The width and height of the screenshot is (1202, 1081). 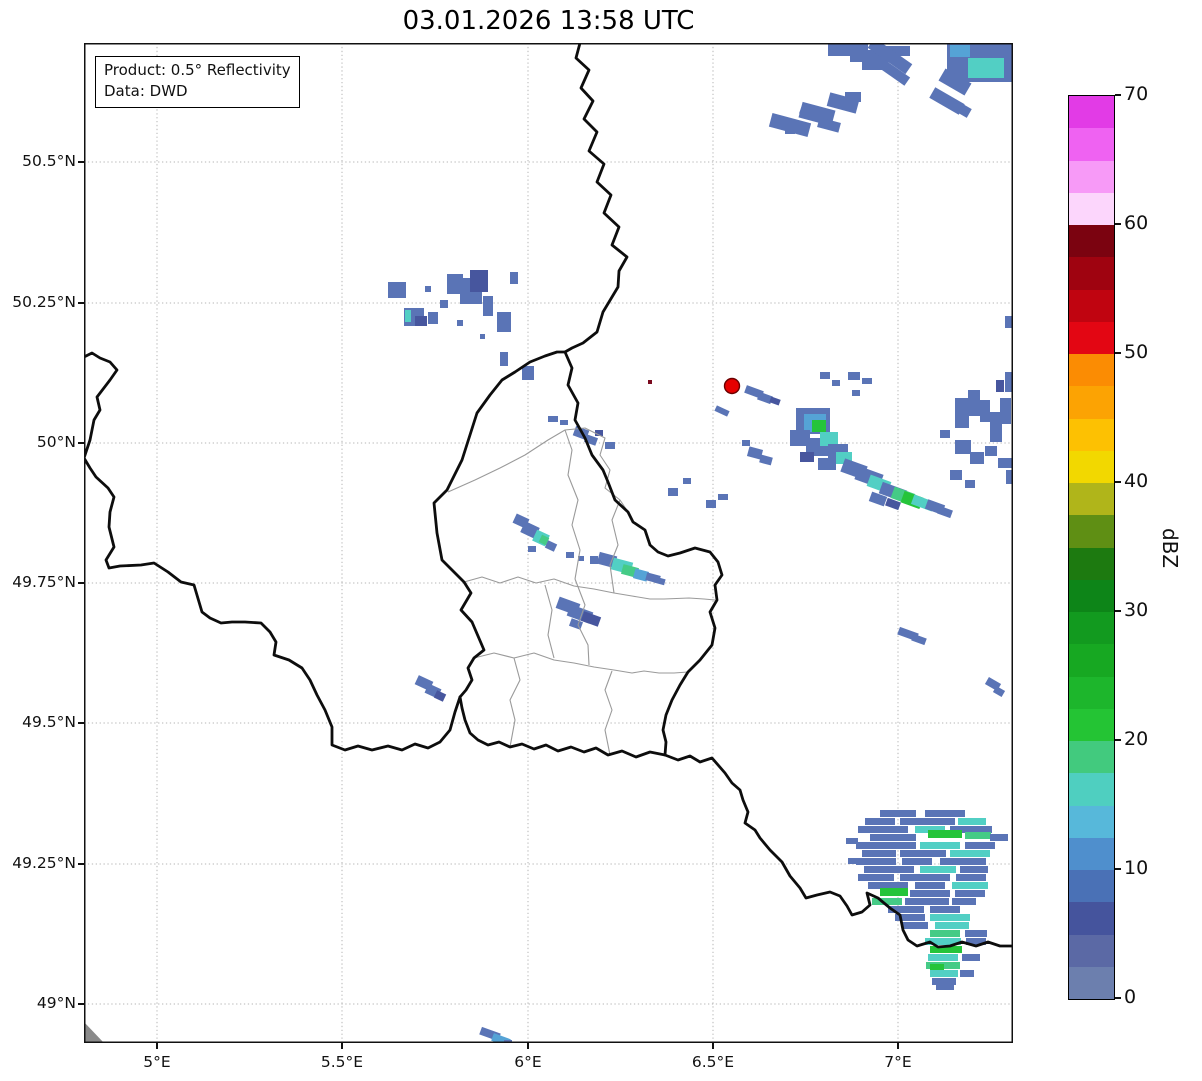 What do you see at coordinates (713, 1062) in the screenshot?
I see `x-tick-label: 6.5°E` at bounding box center [713, 1062].